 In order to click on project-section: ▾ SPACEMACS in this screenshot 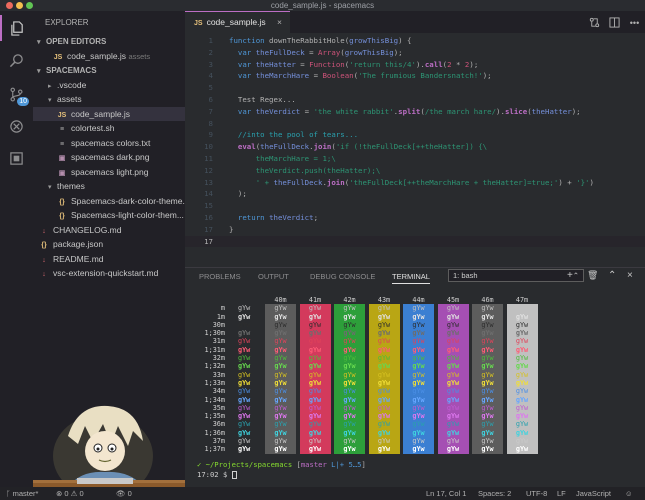, I will do `click(109, 71)`.